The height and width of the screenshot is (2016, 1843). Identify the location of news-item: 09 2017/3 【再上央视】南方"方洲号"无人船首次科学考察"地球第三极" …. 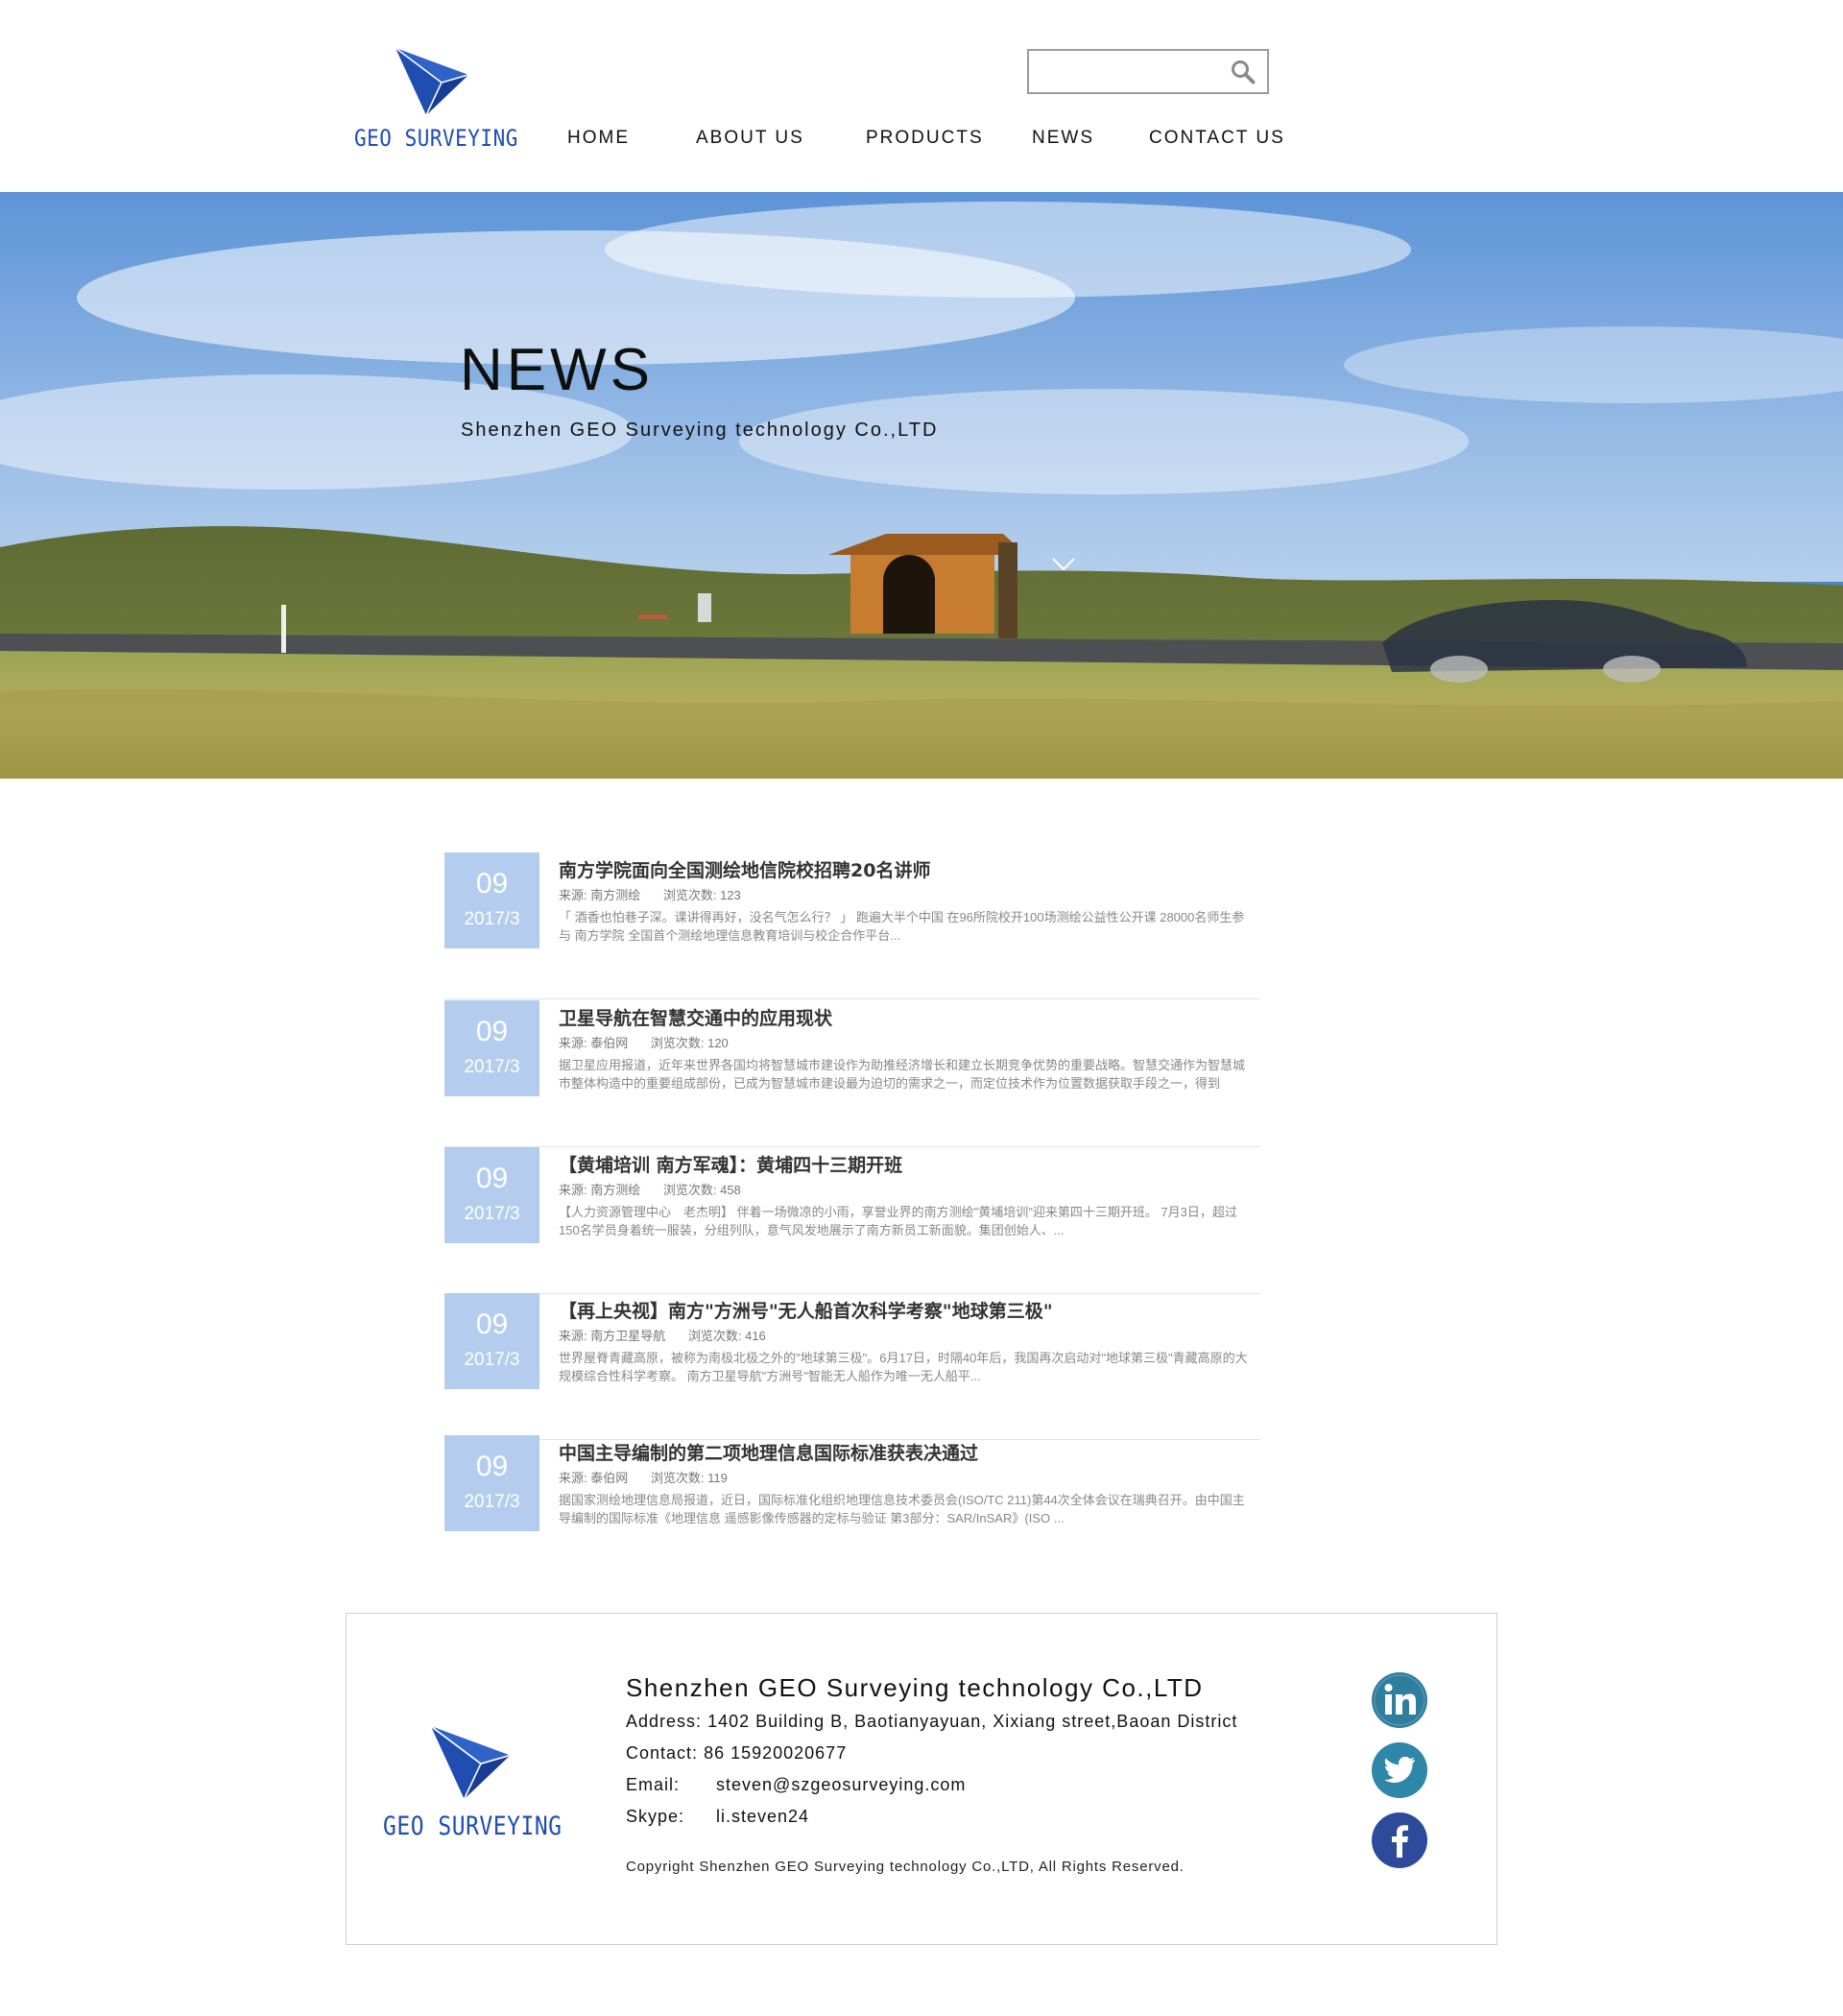
(852, 1366).